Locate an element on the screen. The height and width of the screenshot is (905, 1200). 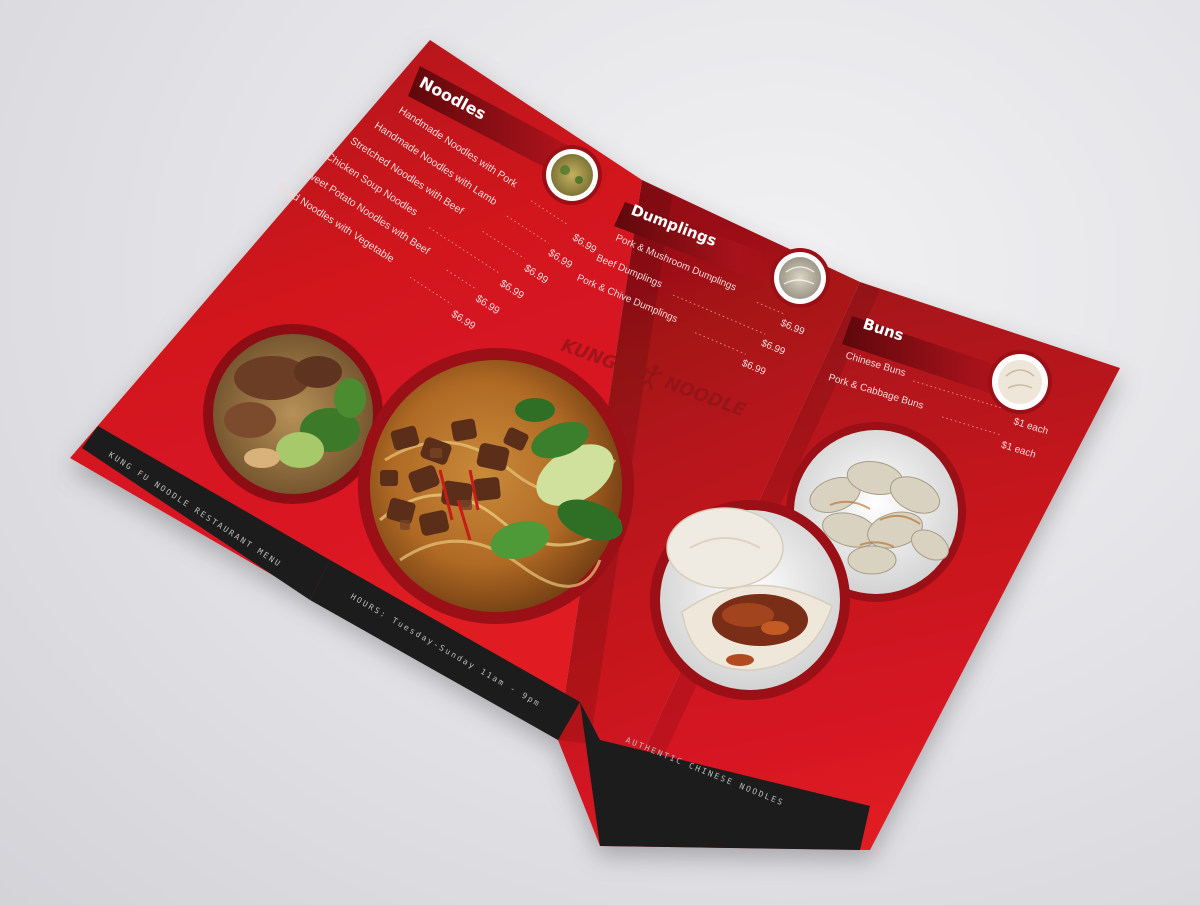
buns-thumbnail is located at coordinates (1020, 382).